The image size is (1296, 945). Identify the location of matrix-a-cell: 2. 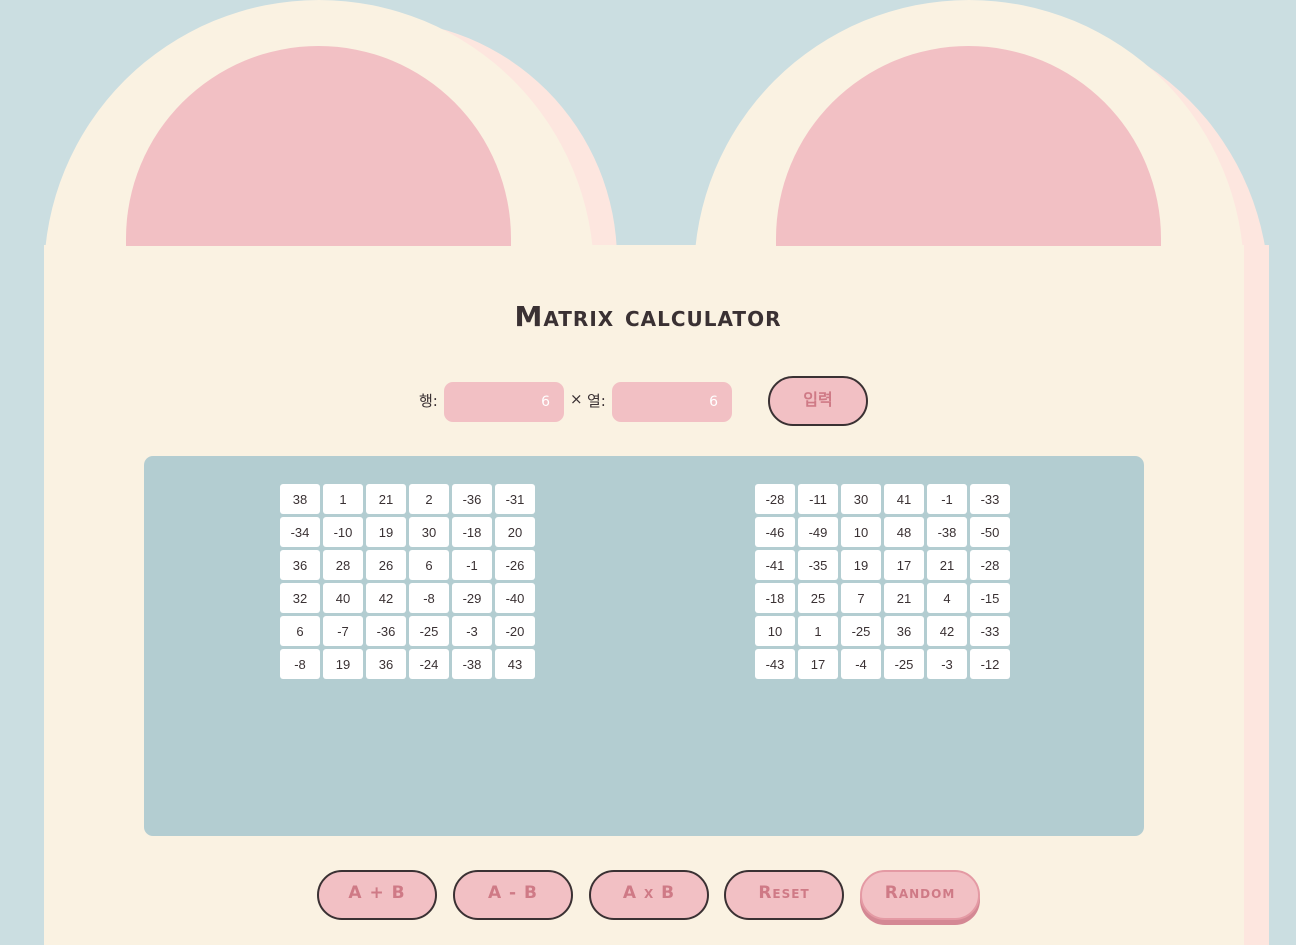
(429, 499).